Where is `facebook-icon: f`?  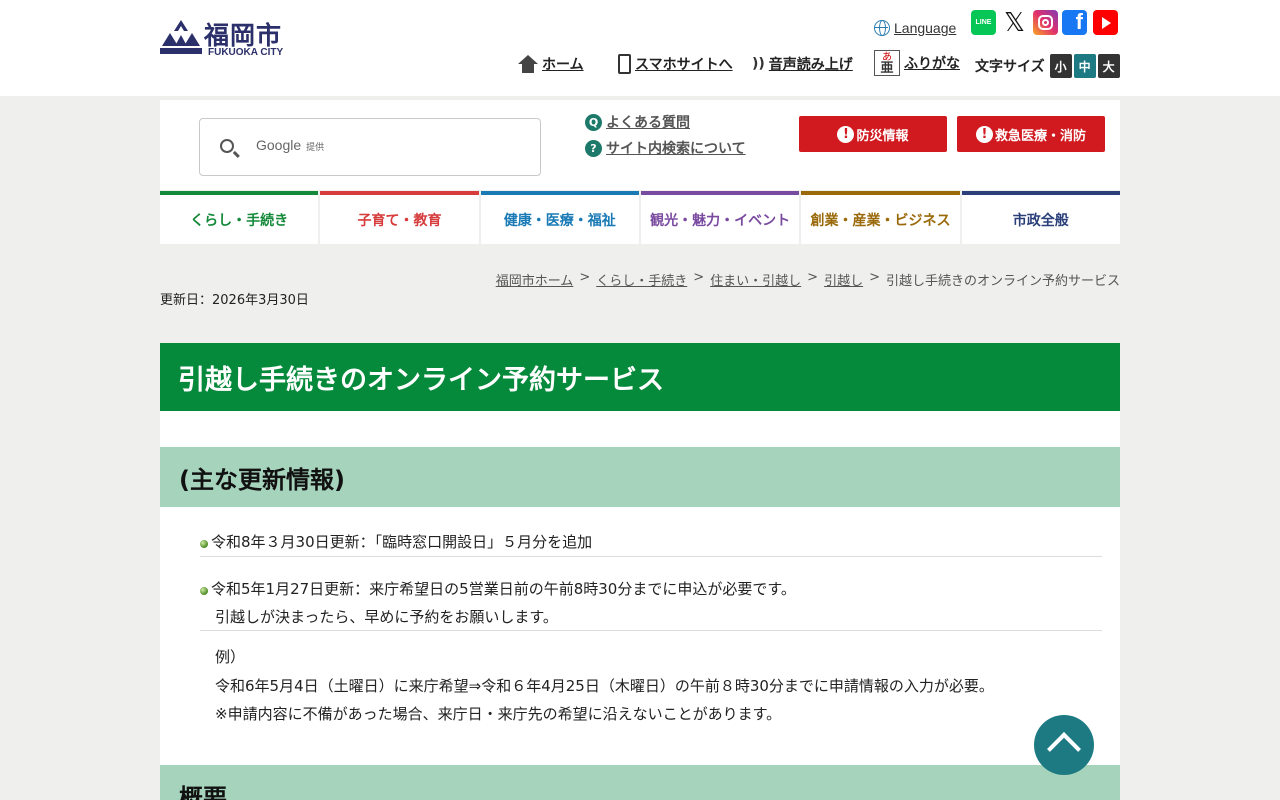
facebook-icon: f is located at coordinates (1074, 22).